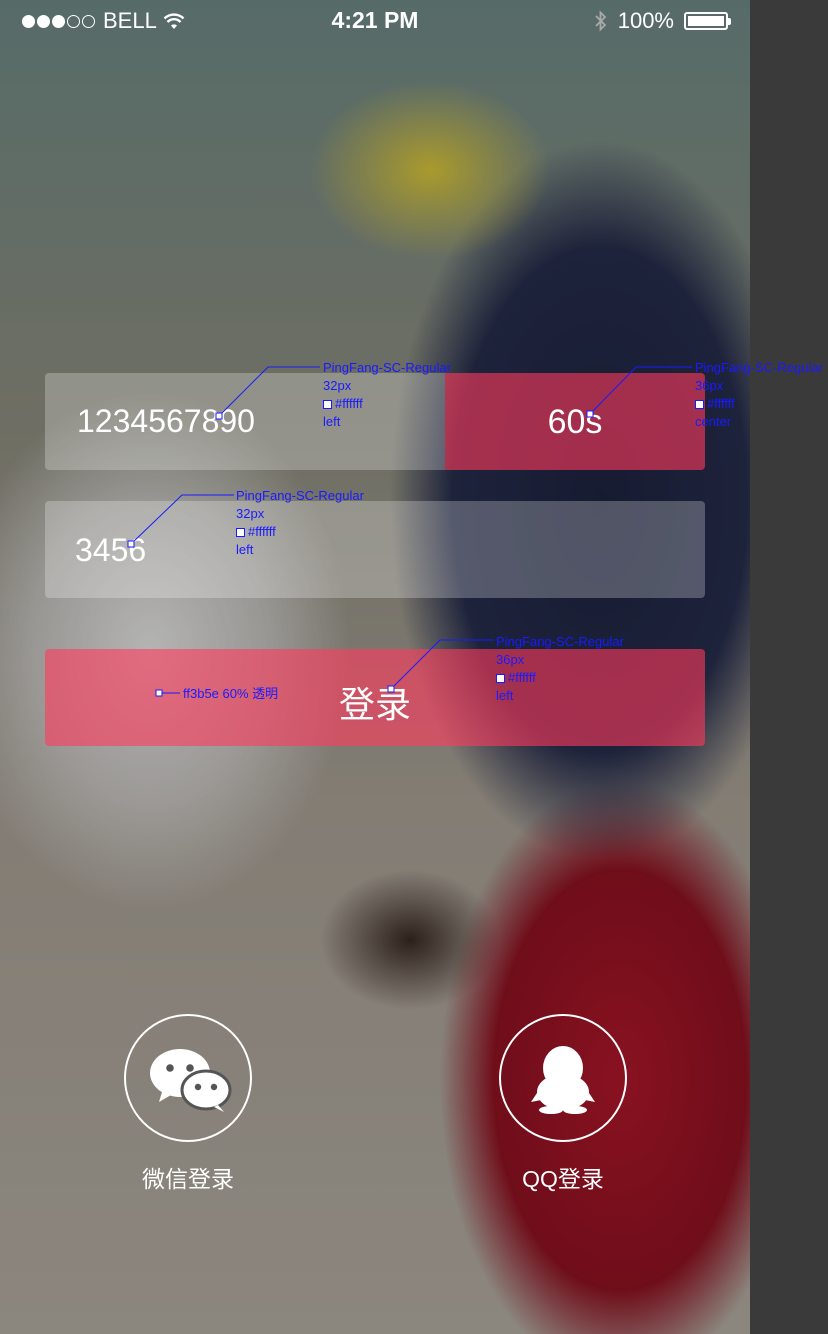  I want to click on phone-annotation: PingFang-SC-Regular 32px #ffffff left, so click(387, 394).